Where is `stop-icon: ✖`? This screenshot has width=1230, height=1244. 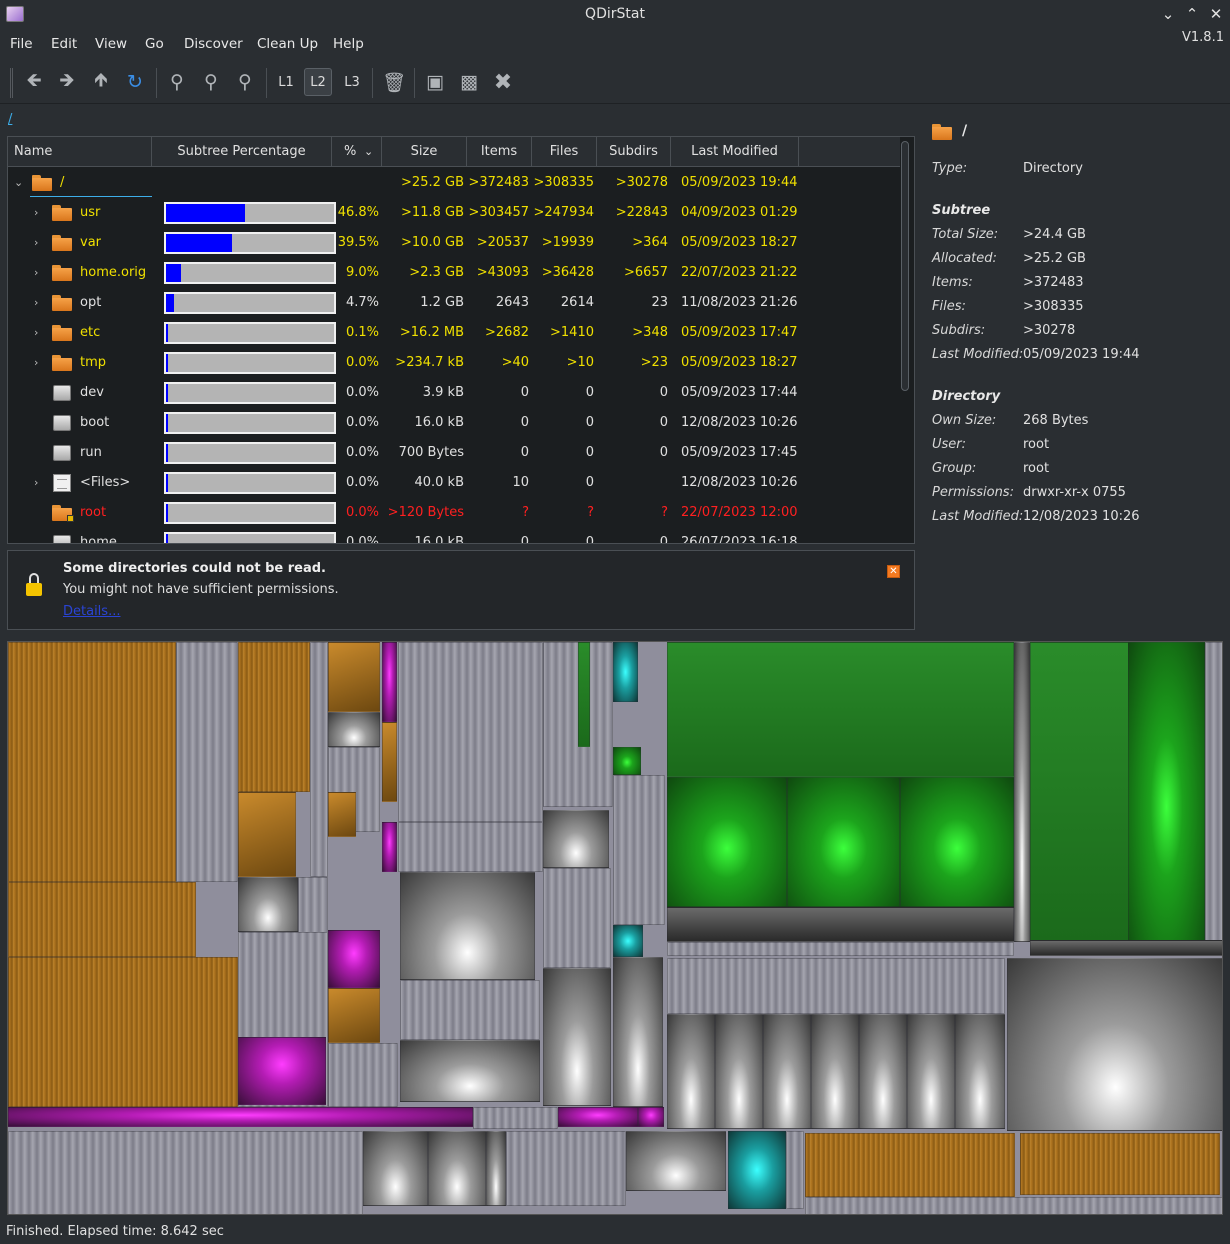 stop-icon: ✖ is located at coordinates (503, 82).